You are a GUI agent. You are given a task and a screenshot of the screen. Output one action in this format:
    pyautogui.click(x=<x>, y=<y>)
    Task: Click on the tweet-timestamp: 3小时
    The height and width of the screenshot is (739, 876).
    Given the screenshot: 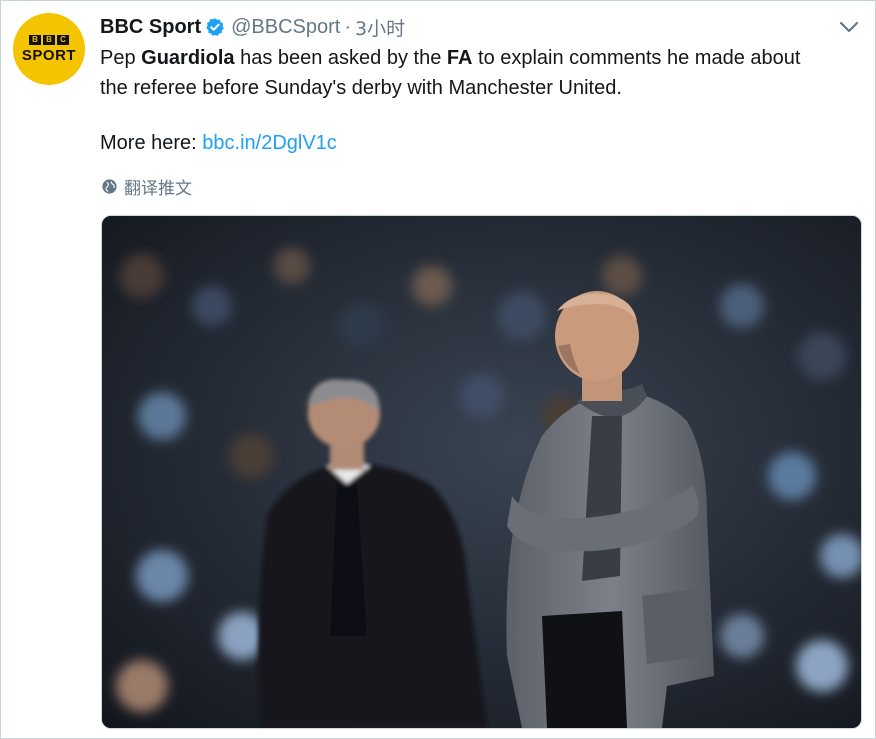 What is the action you would take?
    pyautogui.click(x=380, y=27)
    